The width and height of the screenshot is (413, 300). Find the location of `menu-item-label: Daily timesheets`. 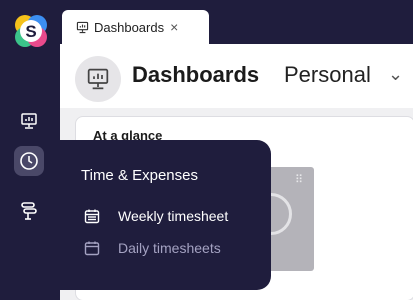

menu-item-label: Daily timesheets is located at coordinates (169, 248).